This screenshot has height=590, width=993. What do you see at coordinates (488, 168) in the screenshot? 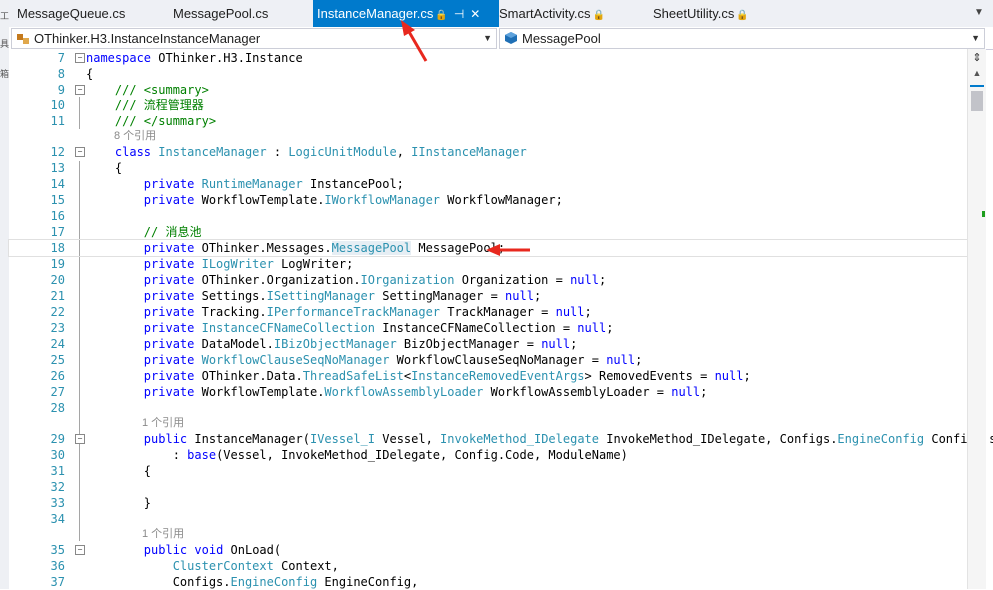
I see `code-line: 13 {` at bounding box center [488, 168].